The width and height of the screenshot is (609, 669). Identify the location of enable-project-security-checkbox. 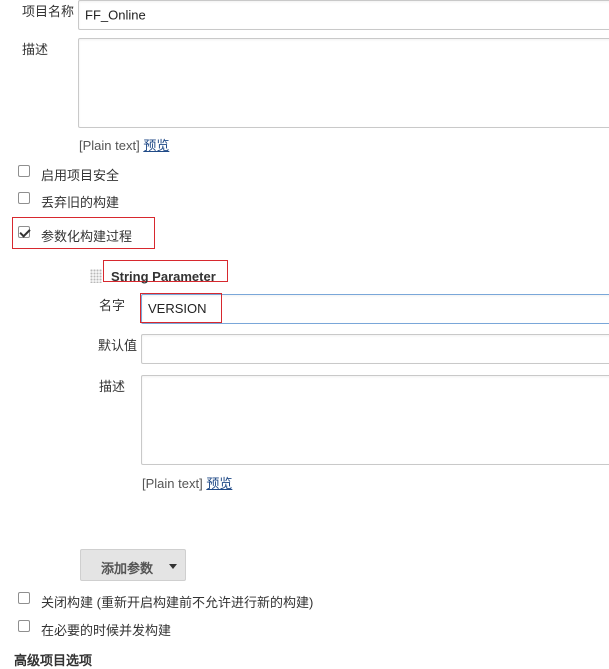
(24, 171).